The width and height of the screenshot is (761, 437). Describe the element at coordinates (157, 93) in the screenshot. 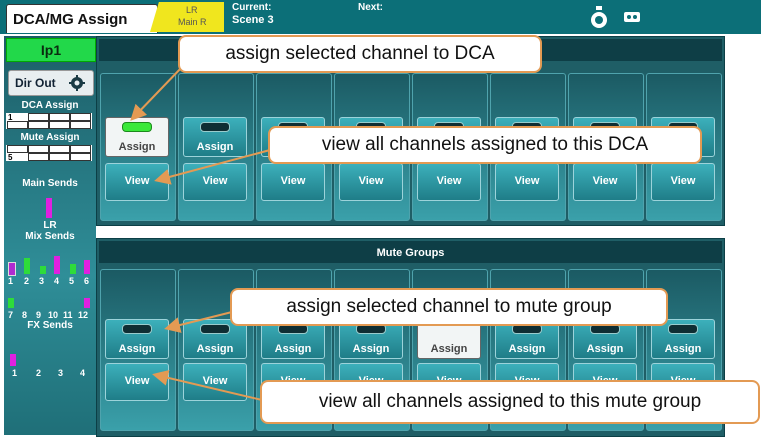

I see `arrow-assign-dca` at that location.